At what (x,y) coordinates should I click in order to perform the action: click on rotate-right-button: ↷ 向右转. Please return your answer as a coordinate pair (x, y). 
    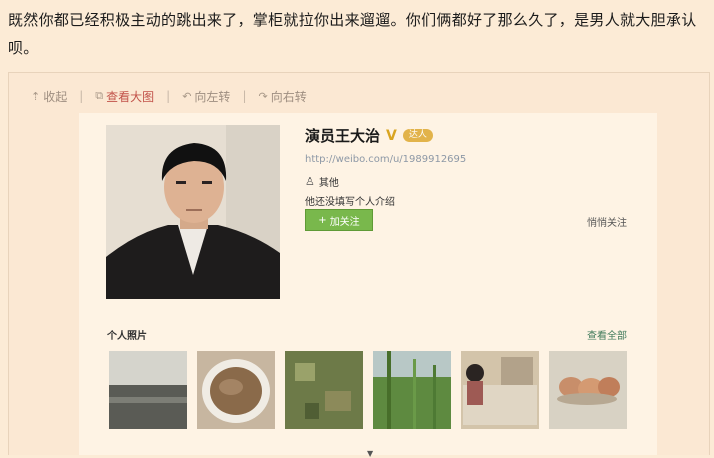
    Looking at the image, I should click on (282, 96).